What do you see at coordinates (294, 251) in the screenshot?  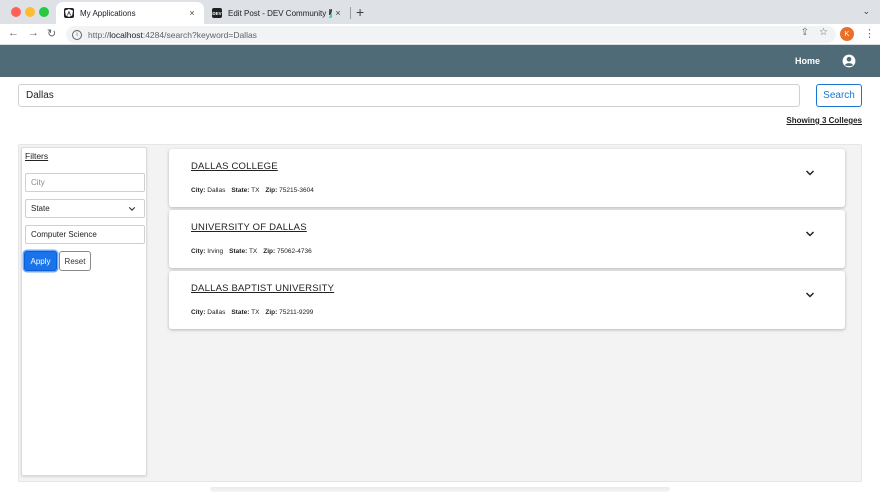 I see `zip-value: 75062-4736` at bounding box center [294, 251].